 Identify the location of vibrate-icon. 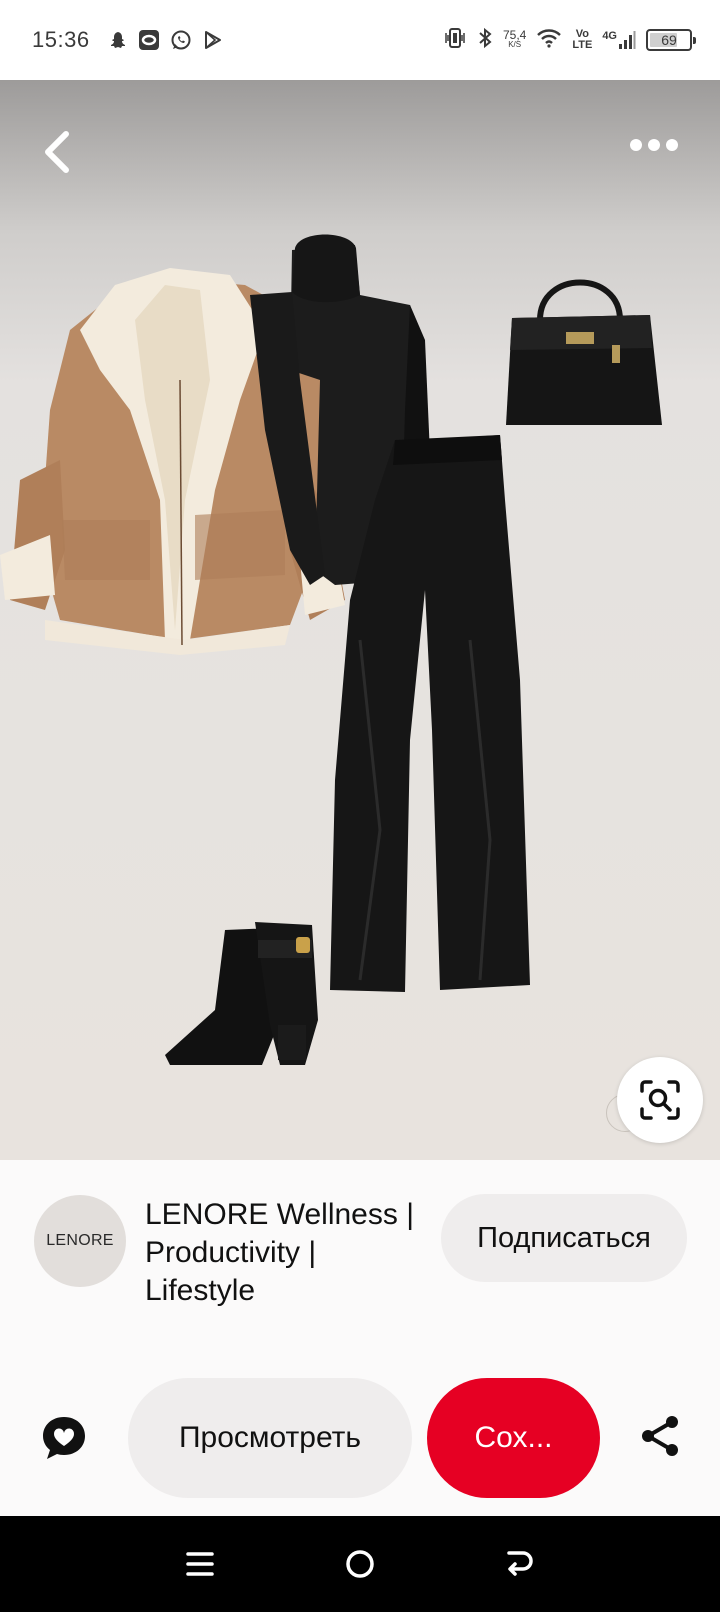
(455, 40).